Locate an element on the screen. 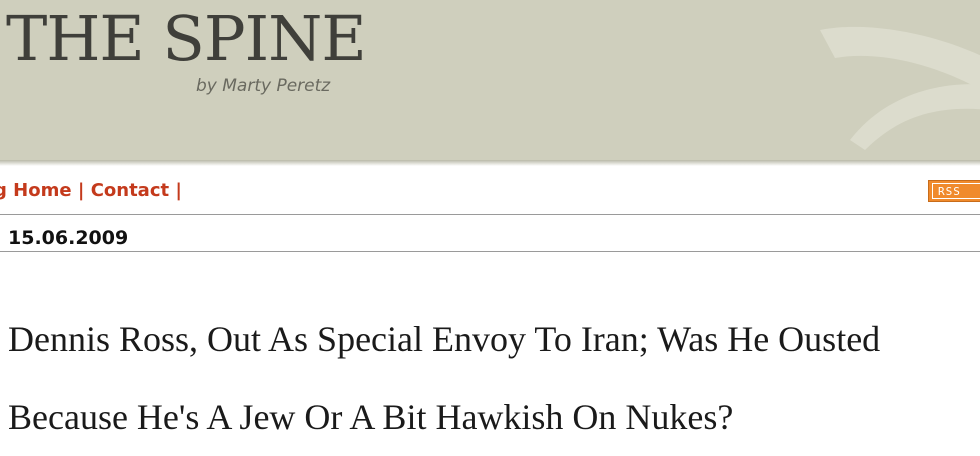 This screenshot has width=980, height=456. nav-contact-link: Contact is located at coordinates (130, 190).